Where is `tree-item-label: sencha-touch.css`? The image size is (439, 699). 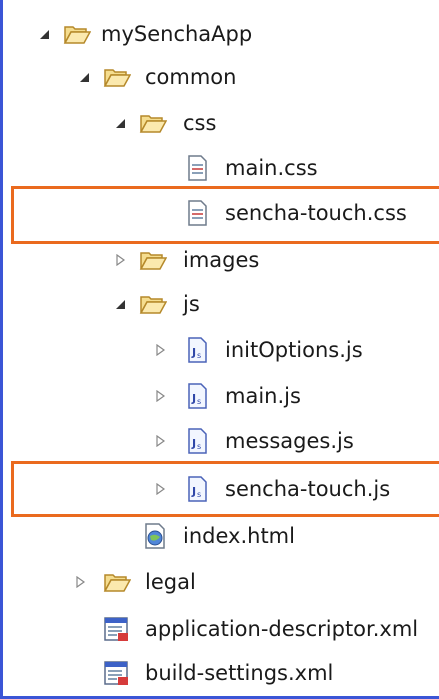
tree-item-label: sencha-touch.css is located at coordinates (316, 213).